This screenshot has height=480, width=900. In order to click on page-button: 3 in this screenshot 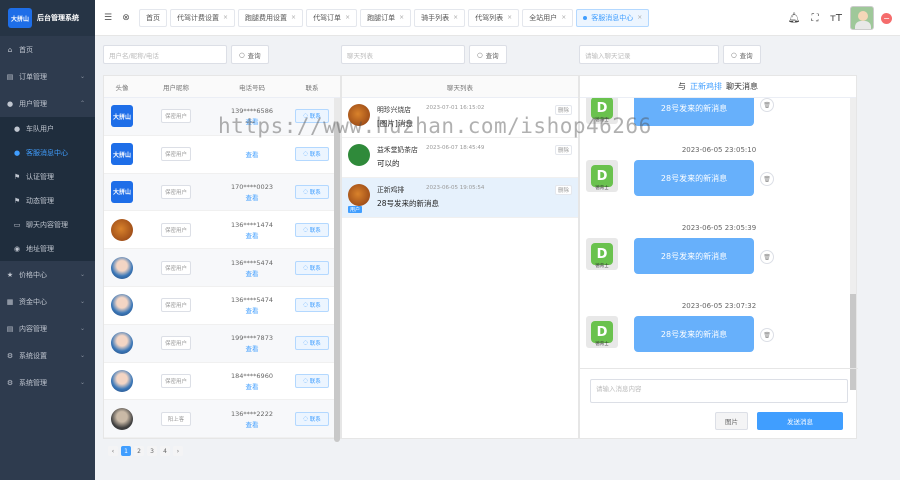, I will do `click(152, 451)`.